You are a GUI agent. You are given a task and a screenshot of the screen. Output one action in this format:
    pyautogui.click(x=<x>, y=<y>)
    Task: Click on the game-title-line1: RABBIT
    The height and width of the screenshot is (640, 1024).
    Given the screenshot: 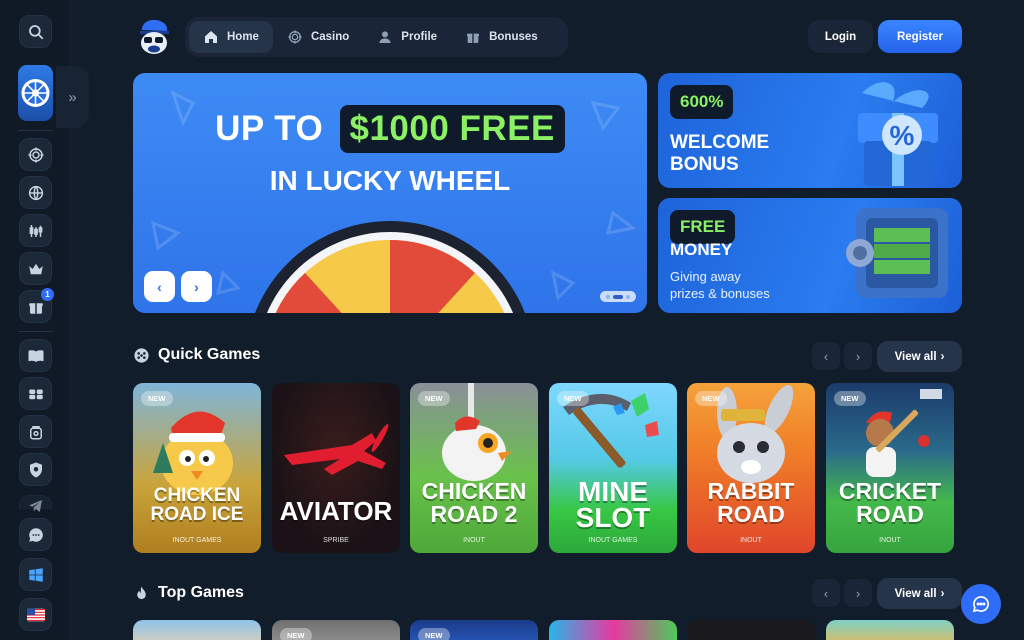 What is the action you would take?
    pyautogui.click(x=751, y=491)
    